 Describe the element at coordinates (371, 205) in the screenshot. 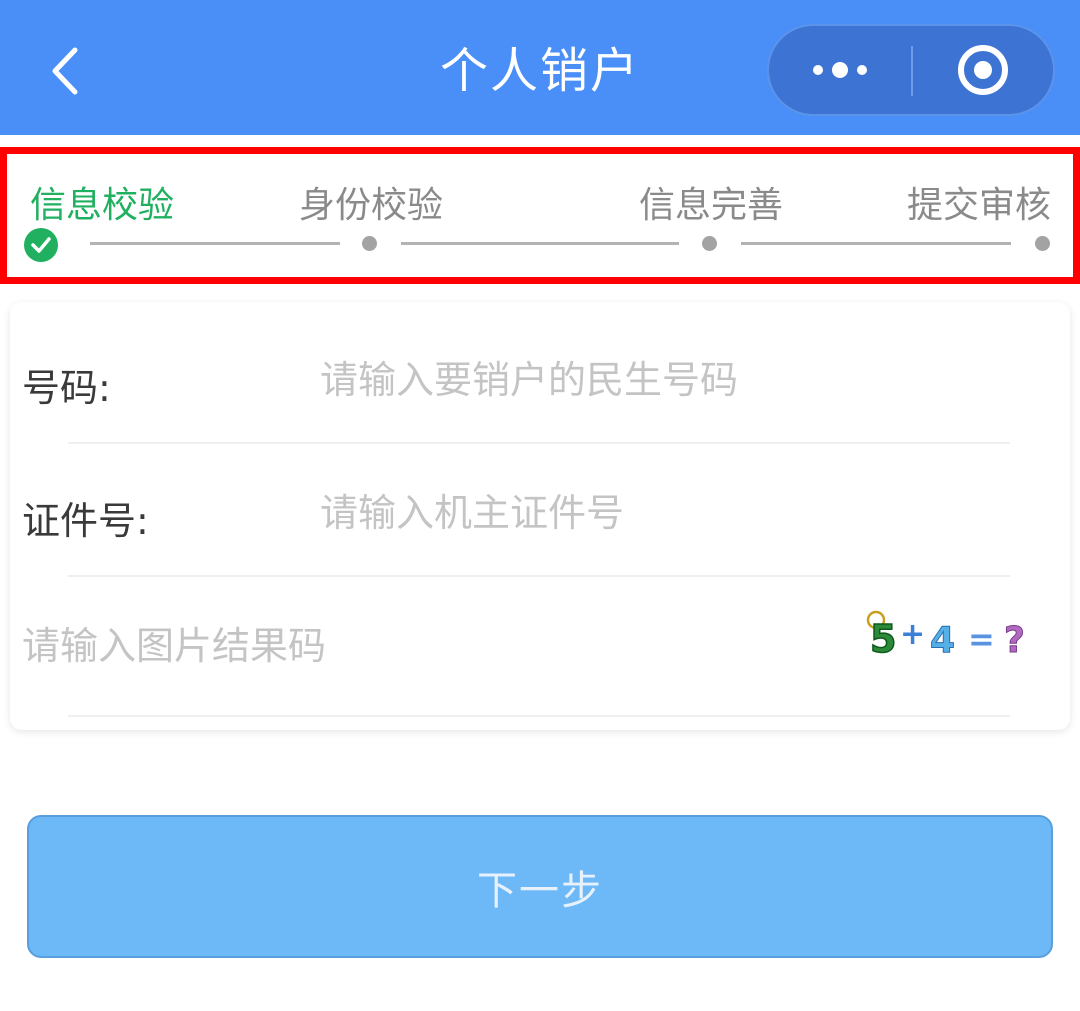

I see `step-label-2: 身份校验` at that location.